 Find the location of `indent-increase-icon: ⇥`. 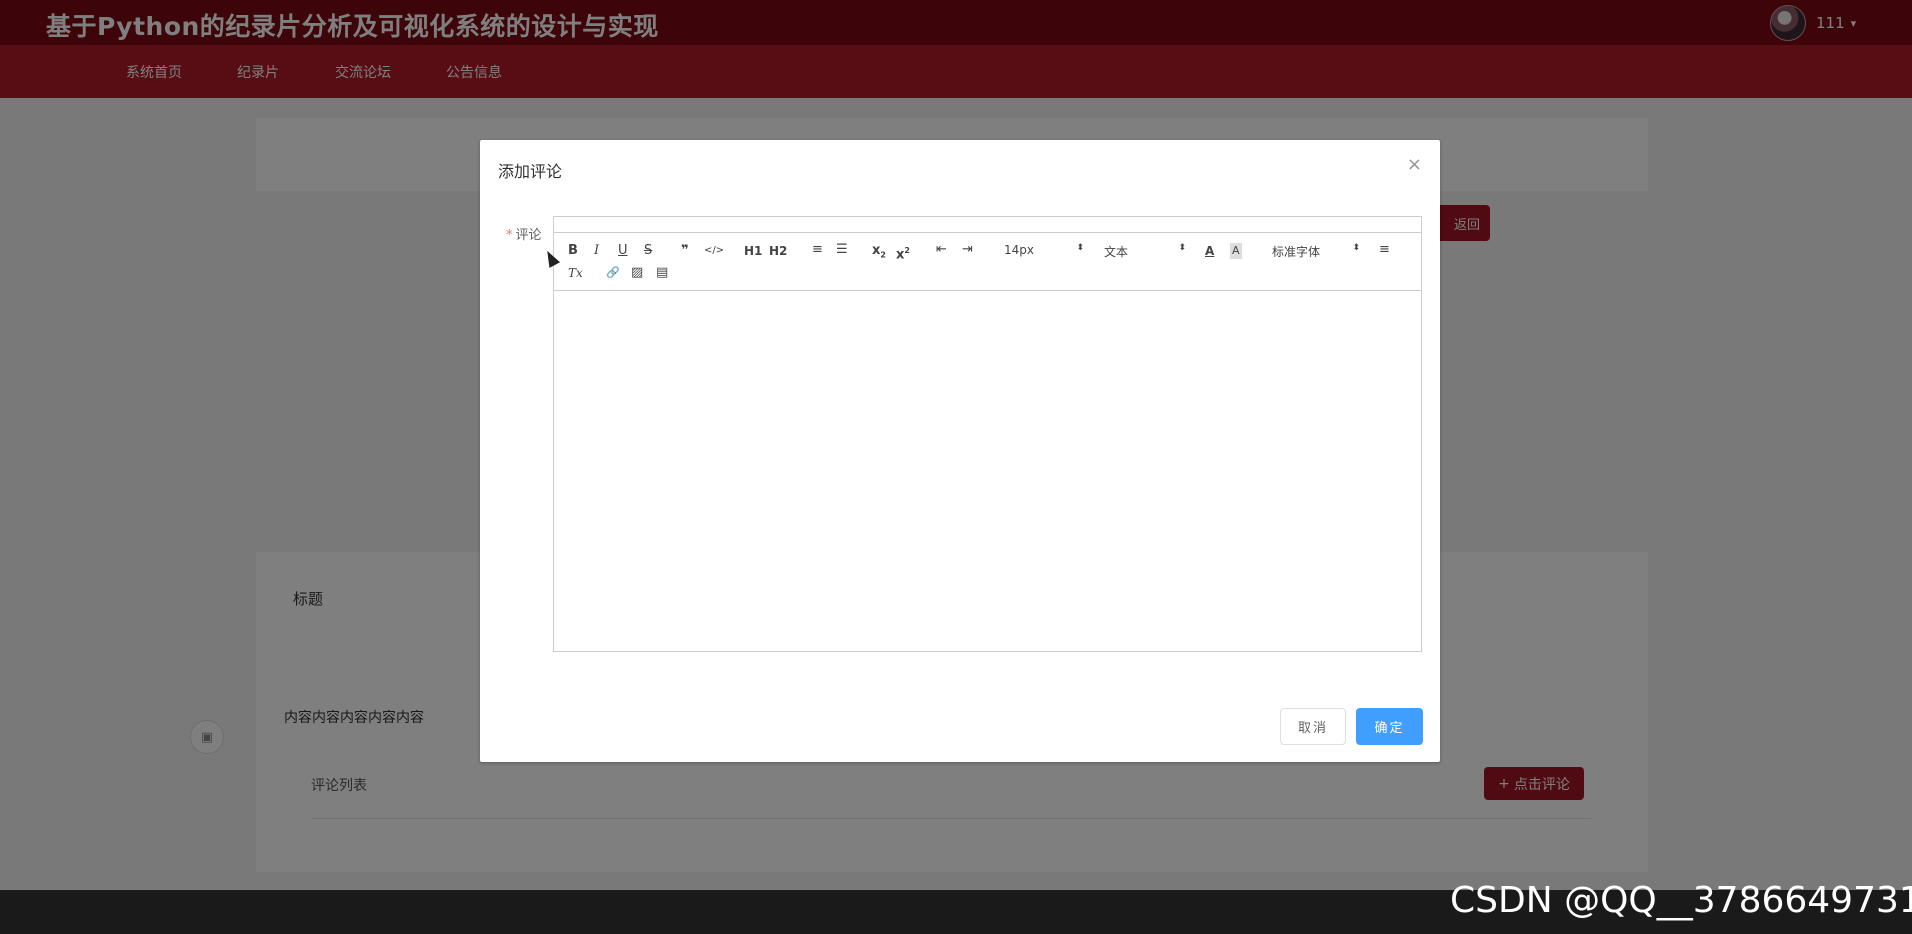

indent-increase-icon: ⇥ is located at coordinates (967, 250).